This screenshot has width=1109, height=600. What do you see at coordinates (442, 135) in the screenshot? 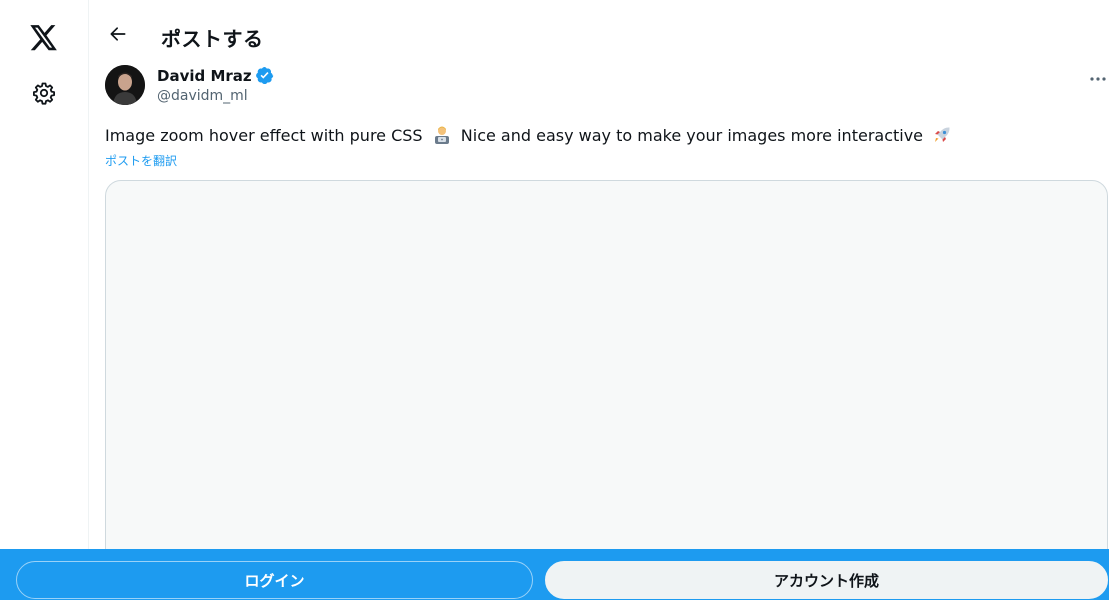
I see `man-technologist-emoji-icon` at bounding box center [442, 135].